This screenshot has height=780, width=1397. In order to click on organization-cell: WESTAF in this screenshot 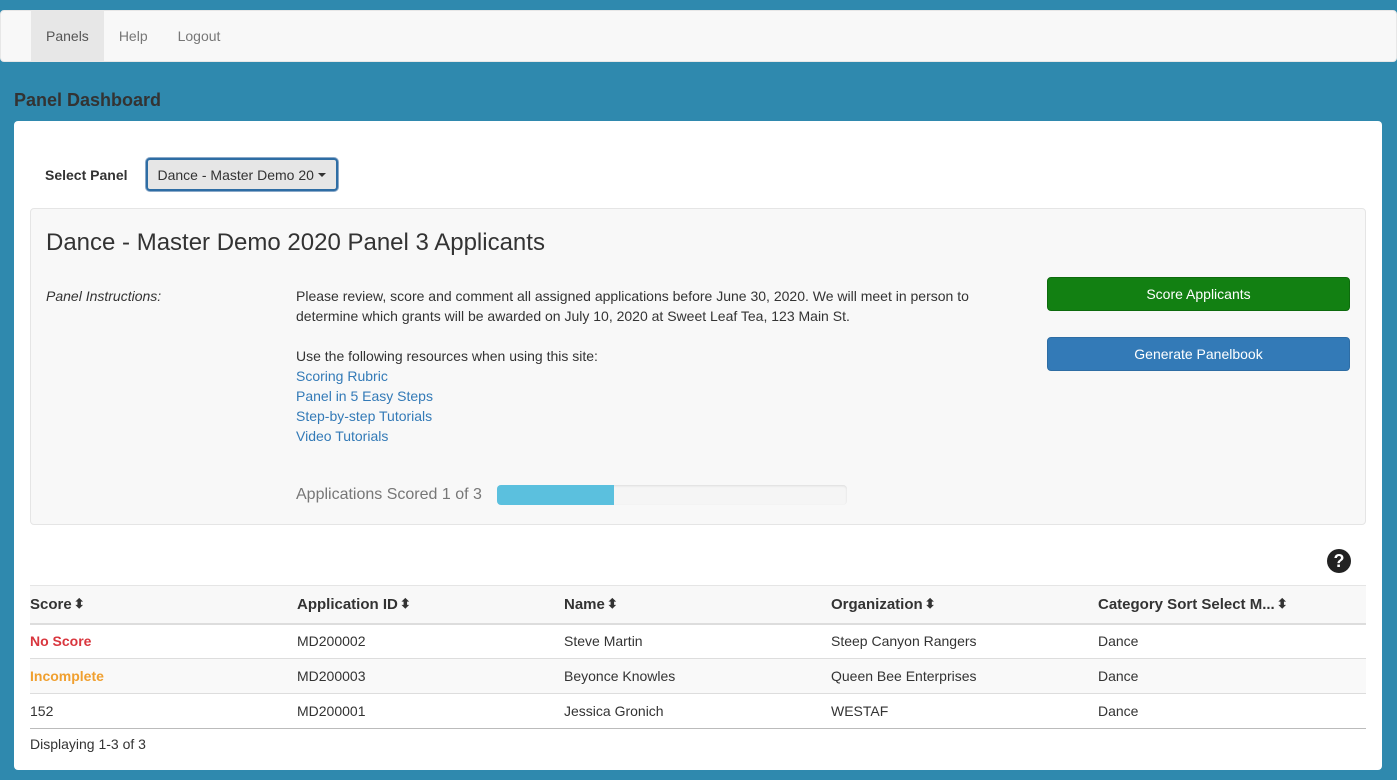, I will do `click(964, 711)`.